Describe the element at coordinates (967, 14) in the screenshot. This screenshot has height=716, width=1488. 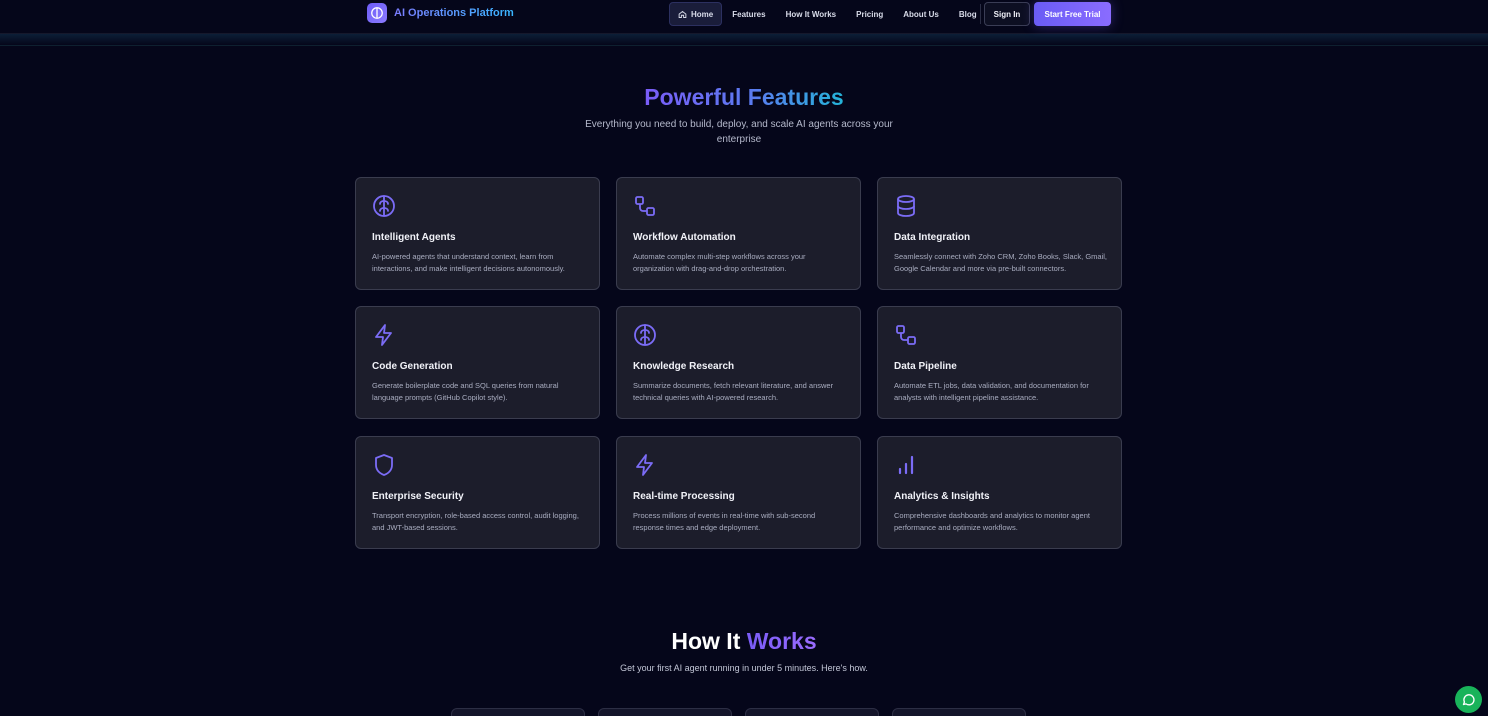
I see `nav-link-label: Blog` at that location.